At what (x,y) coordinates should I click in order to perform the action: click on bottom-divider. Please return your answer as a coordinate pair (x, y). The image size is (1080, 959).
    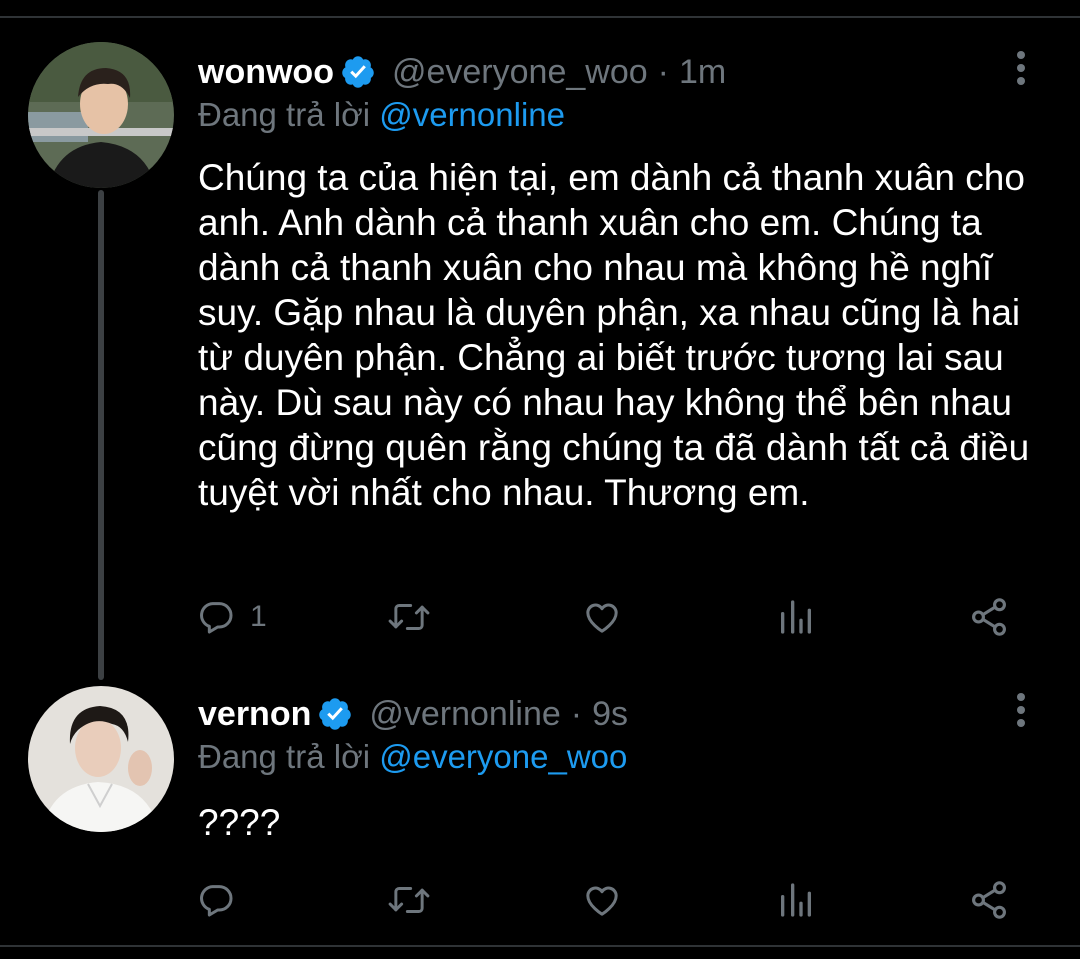
    Looking at the image, I should click on (540, 946).